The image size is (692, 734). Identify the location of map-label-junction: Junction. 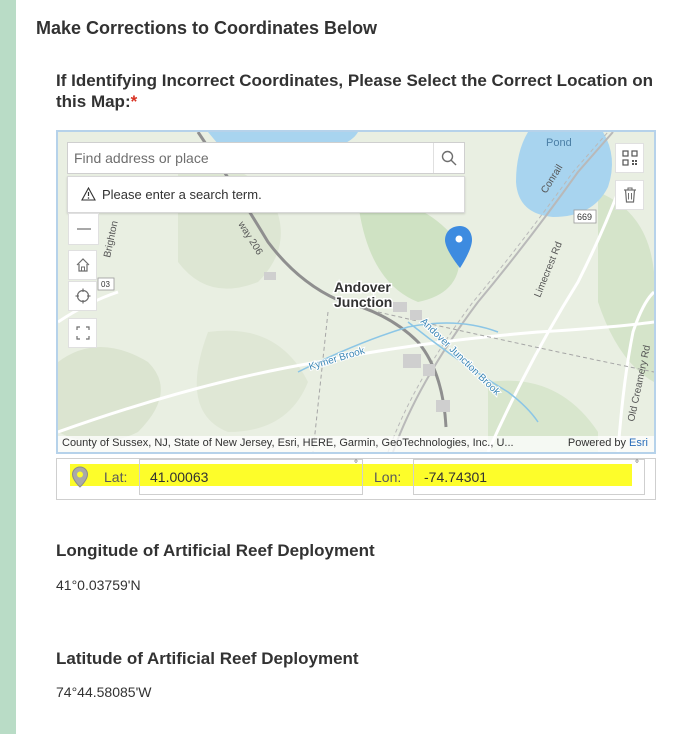
(363, 302).